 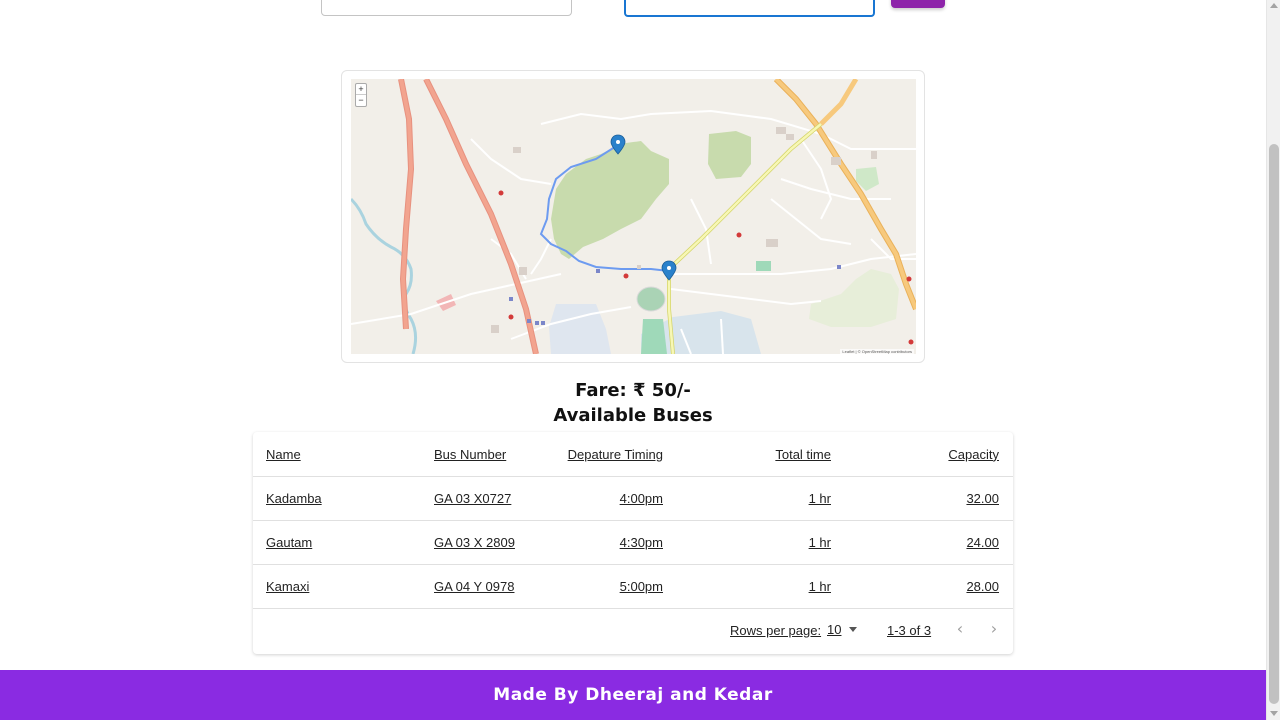 I want to click on scrollbar-thumb, so click(x=1274, y=424).